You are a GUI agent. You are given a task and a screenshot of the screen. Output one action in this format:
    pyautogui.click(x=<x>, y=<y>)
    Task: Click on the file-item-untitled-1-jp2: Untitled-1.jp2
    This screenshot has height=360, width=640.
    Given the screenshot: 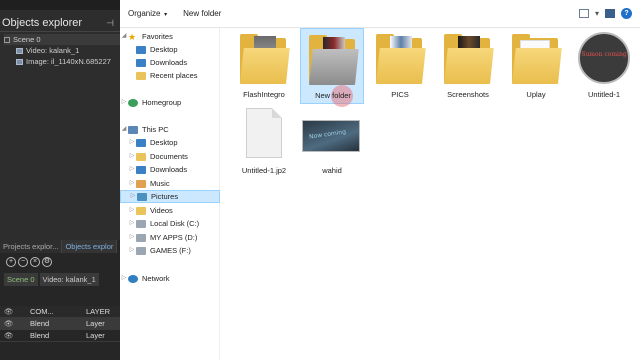 What is the action you would take?
    pyautogui.click(x=264, y=142)
    